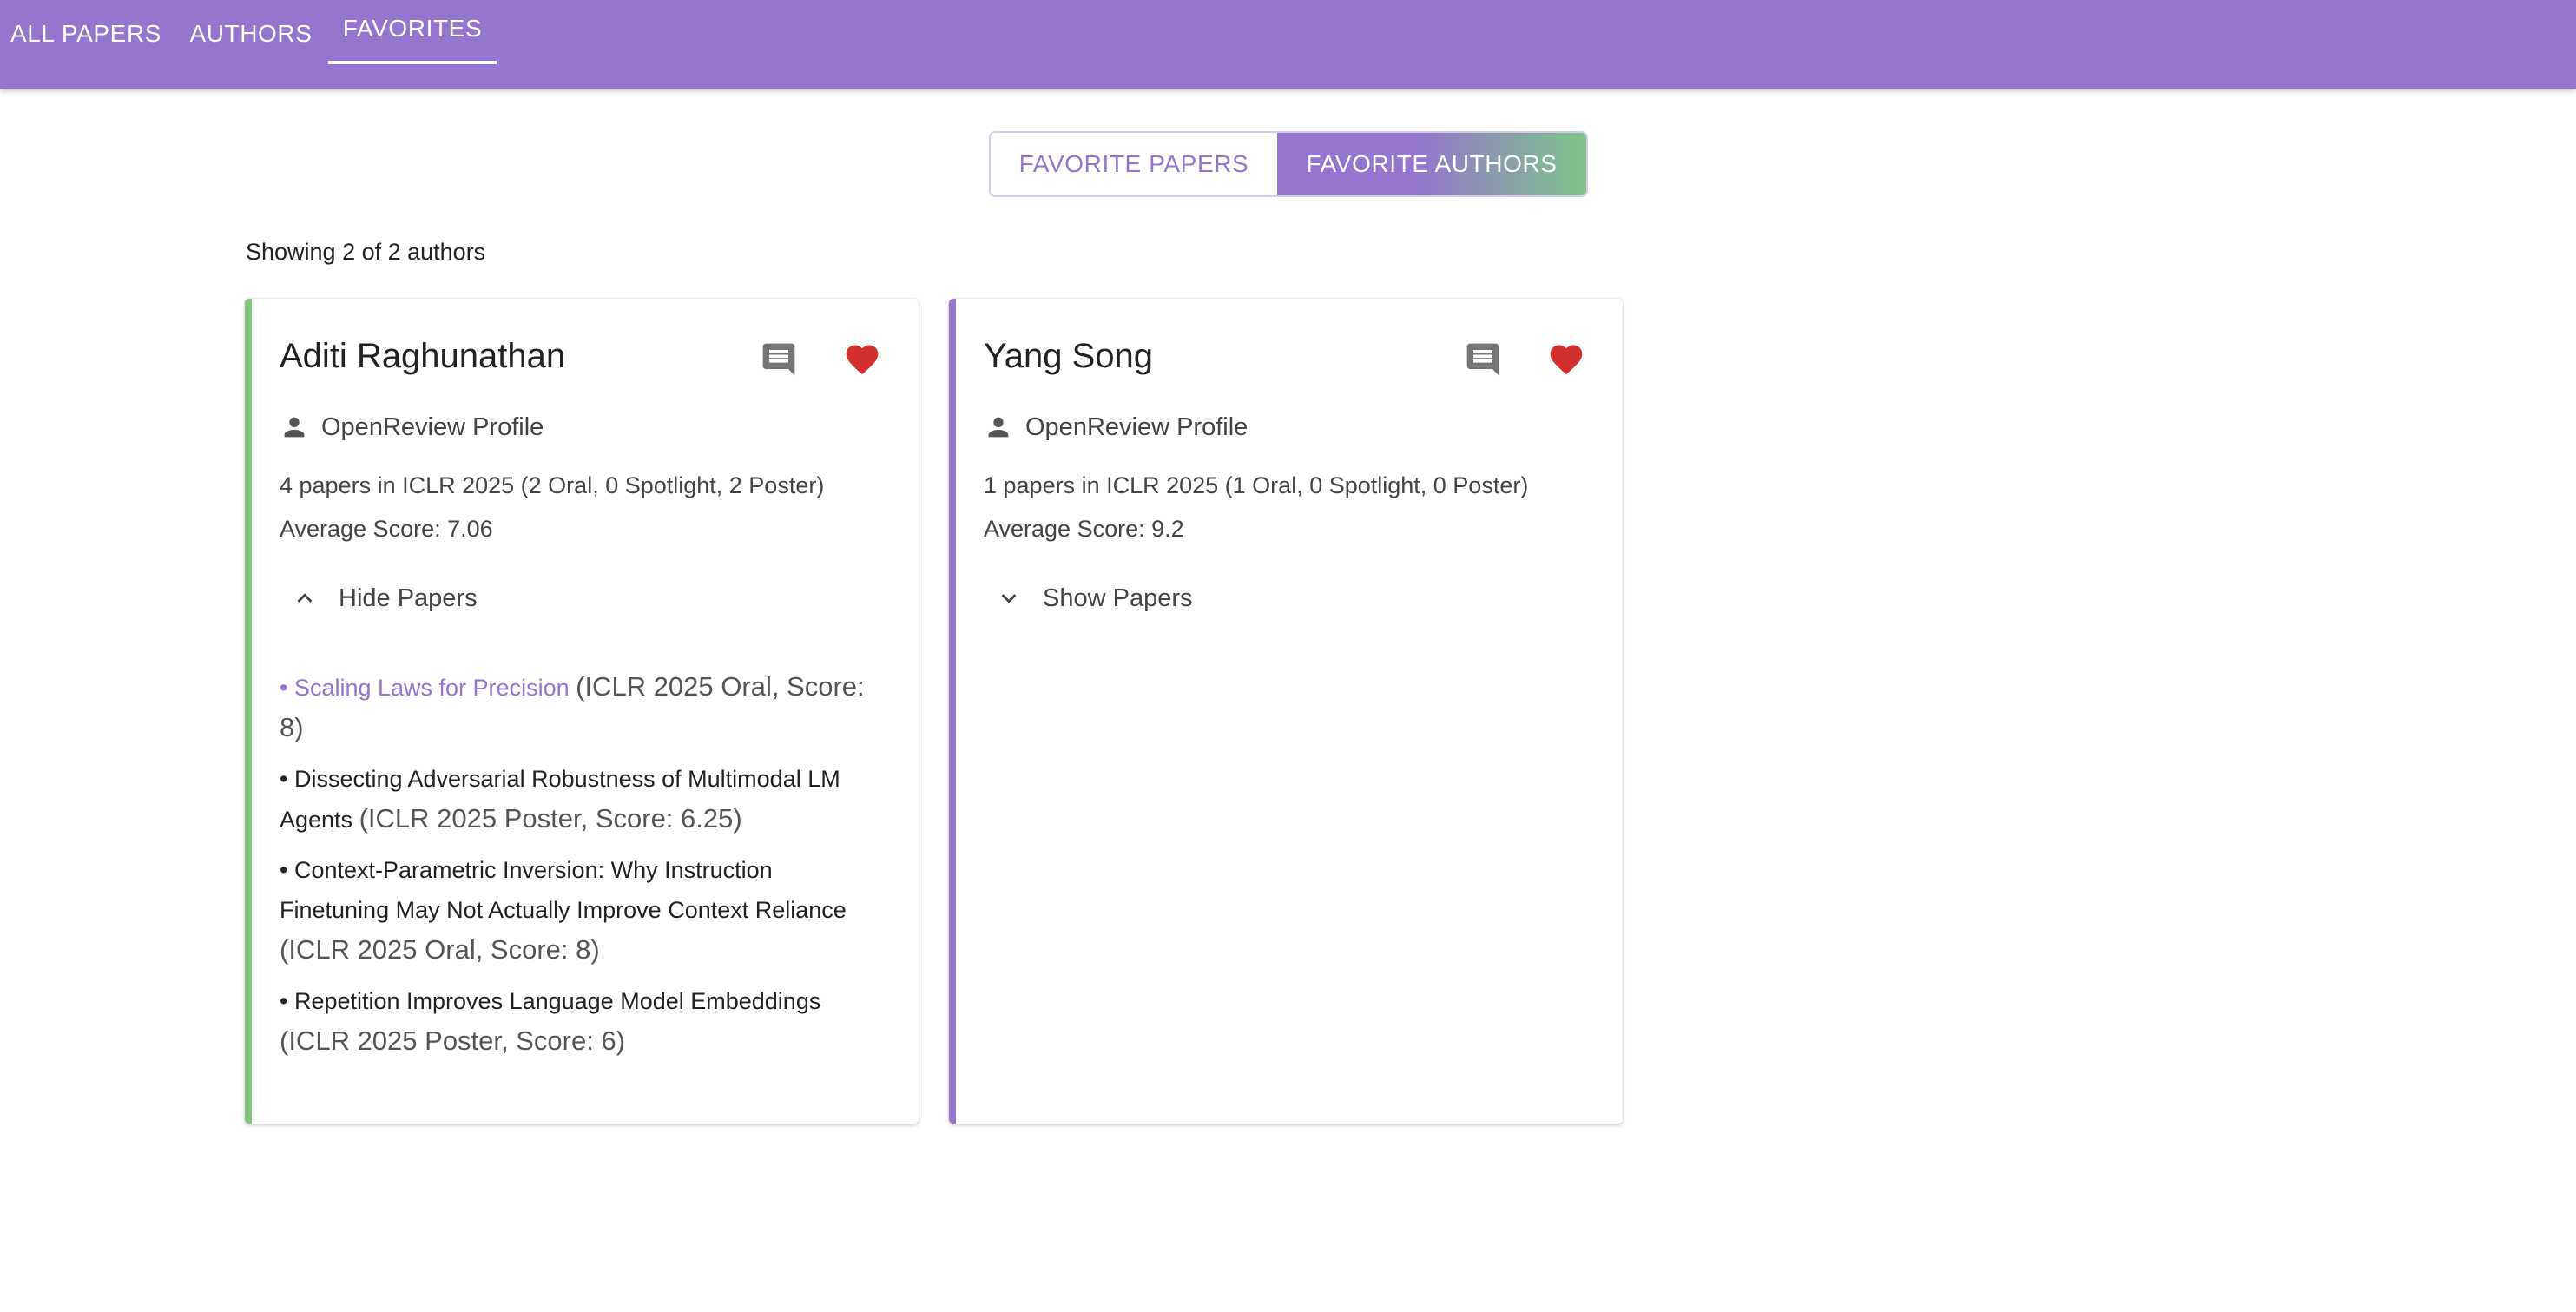 The image size is (2576, 1312). I want to click on hide-papers-button: Hide Papers, so click(384, 598).